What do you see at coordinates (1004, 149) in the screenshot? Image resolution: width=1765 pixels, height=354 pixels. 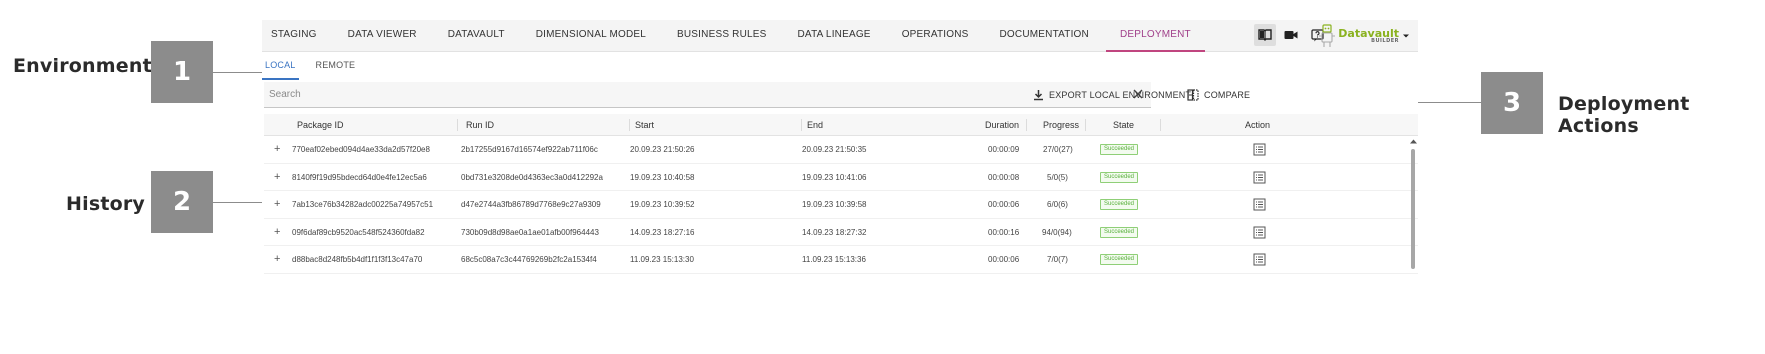 I see `cell-duration: 00:00:09` at bounding box center [1004, 149].